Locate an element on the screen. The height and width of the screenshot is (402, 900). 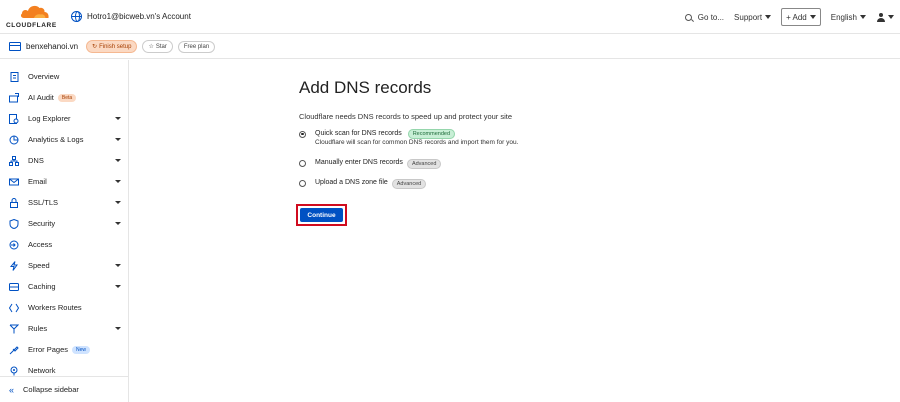
star-label: Star is located at coordinates (161, 46).